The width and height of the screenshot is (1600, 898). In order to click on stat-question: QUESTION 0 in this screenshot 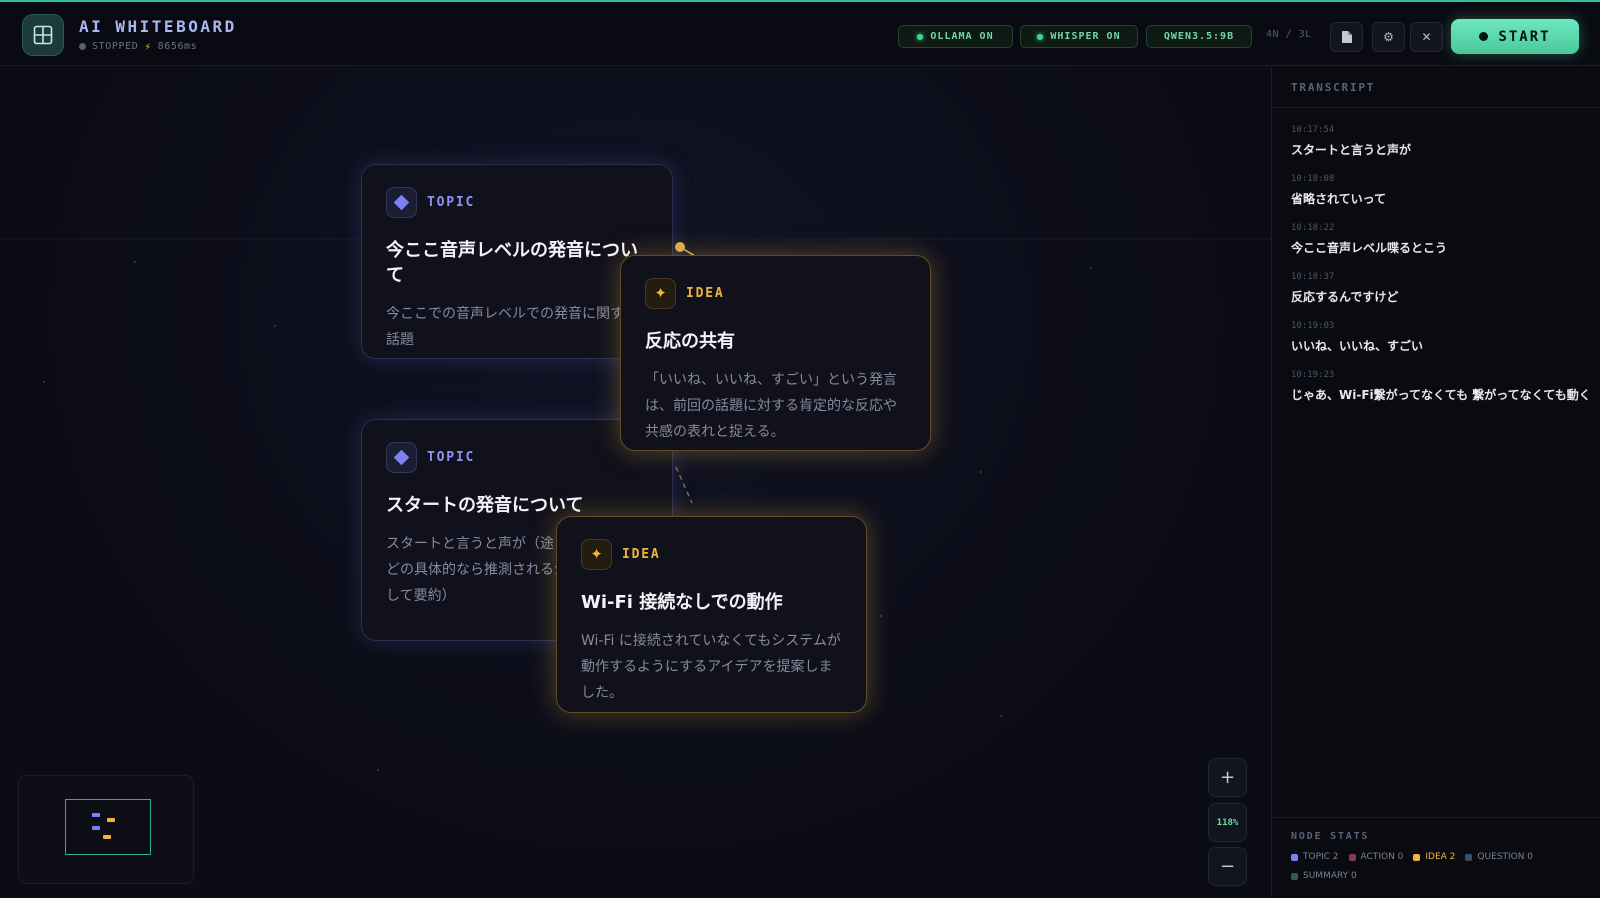, I will do `click(1499, 857)`.